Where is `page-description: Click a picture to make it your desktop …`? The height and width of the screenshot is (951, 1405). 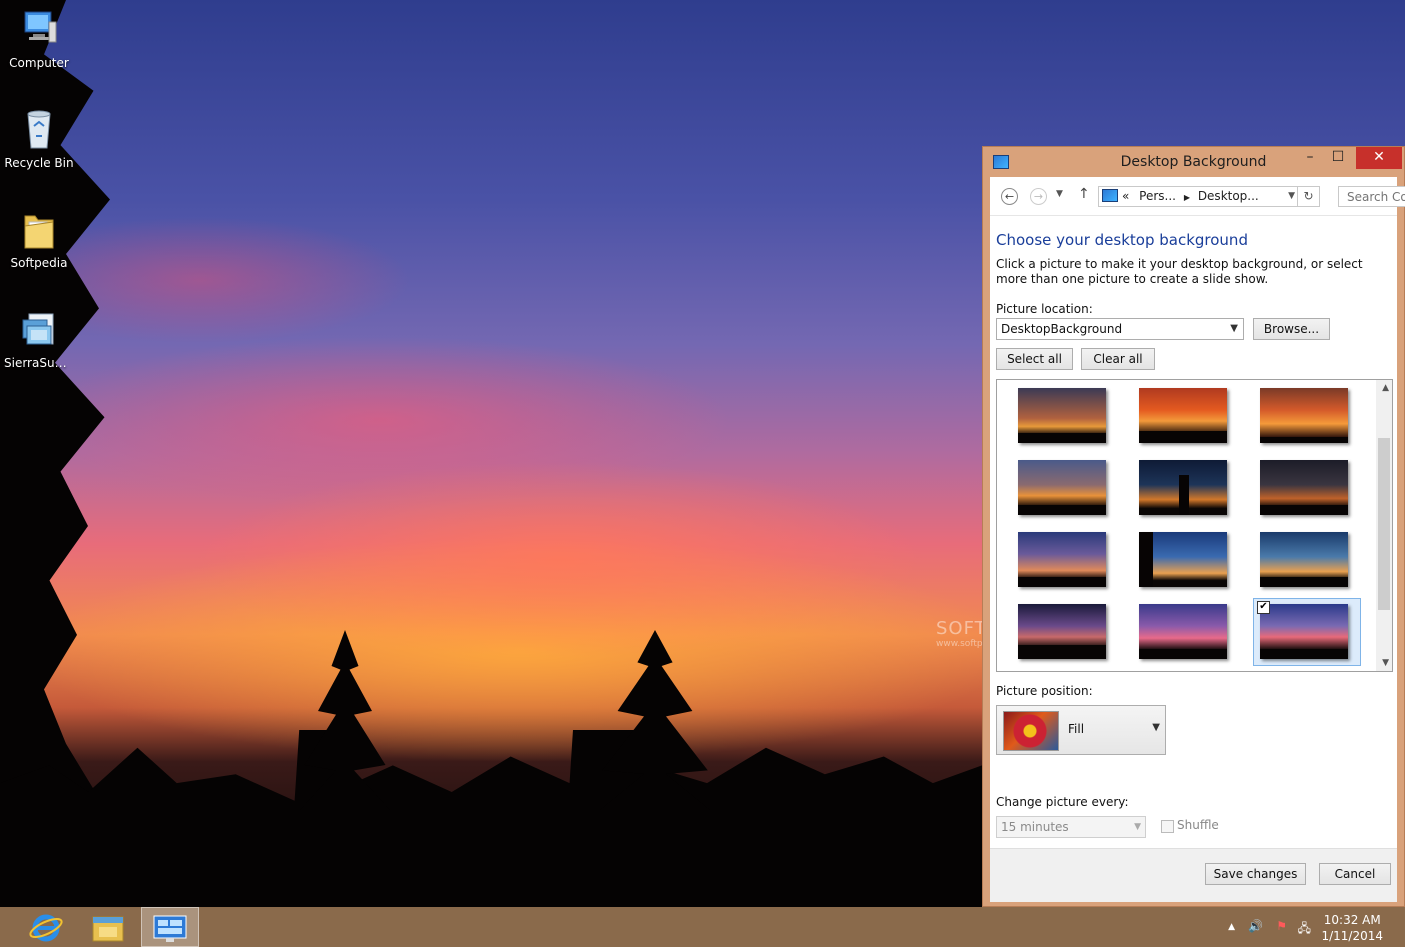 page-description: Click a picture to make it your desktop … is located at coordinates (1179, 271).